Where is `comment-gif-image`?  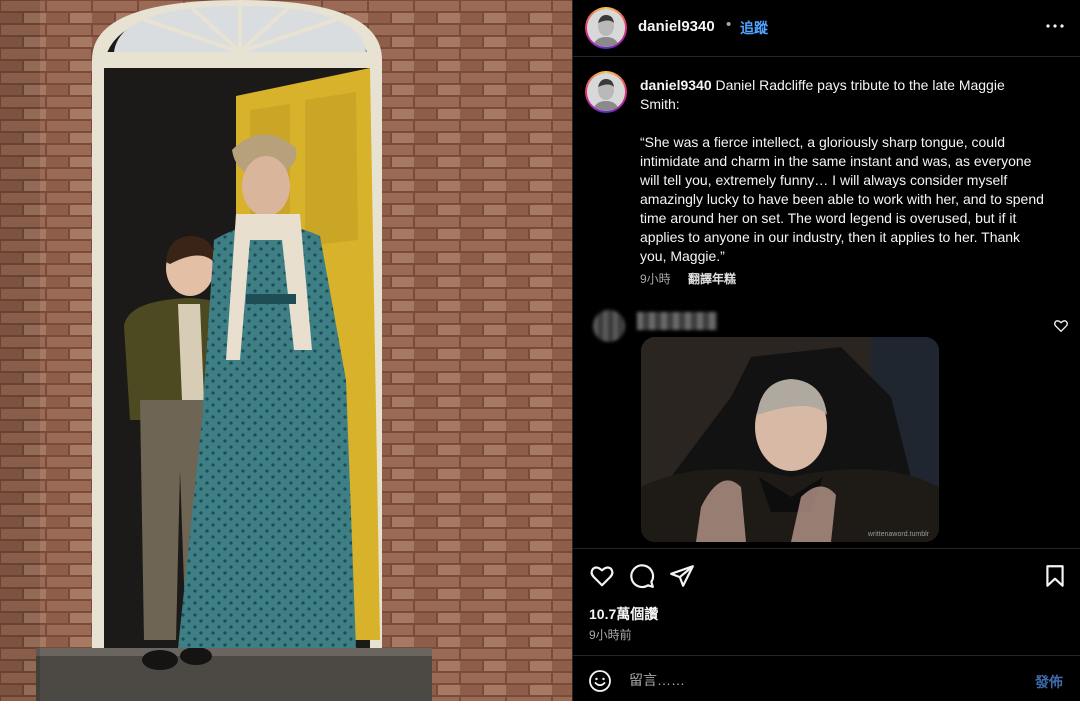
comment-gif-image is located at coordinates (790, 439).